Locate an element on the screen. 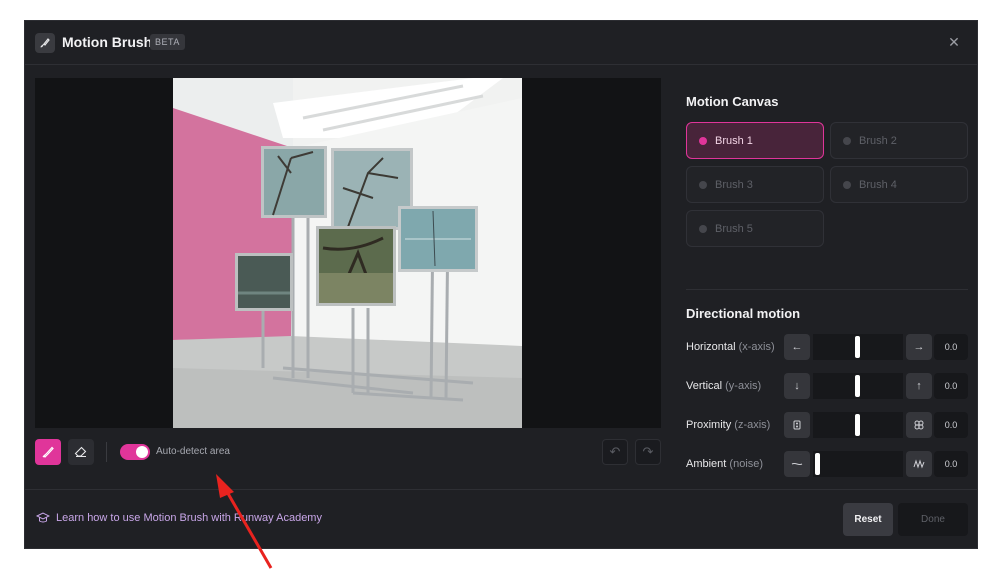 Image resolution: width=992 pixels, height=570 pixels. vertical-motion-row: Vertical (y-axis) ↓ ↑ 0.0 is located at coordinates (827, 386).